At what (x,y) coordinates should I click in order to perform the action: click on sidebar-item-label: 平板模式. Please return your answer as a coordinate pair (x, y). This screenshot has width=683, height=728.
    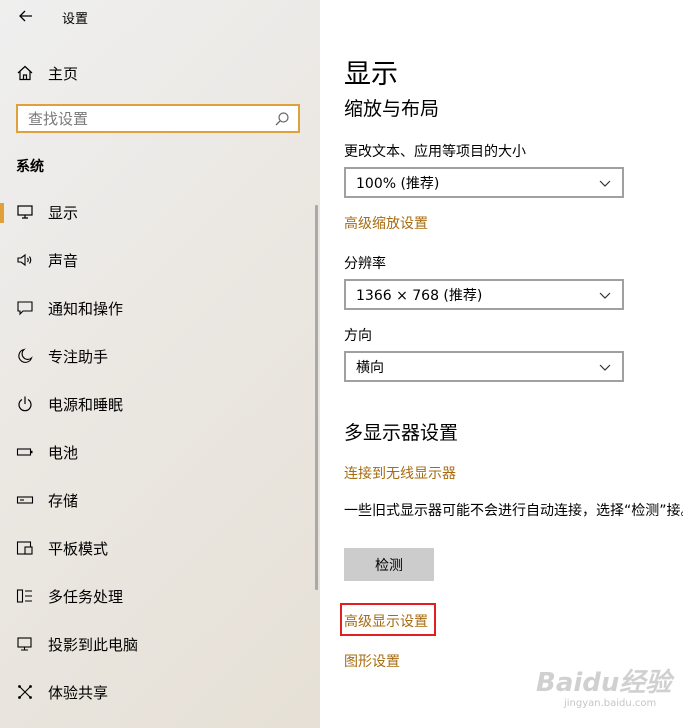
    Looking at the image, I should click on (78, 548).